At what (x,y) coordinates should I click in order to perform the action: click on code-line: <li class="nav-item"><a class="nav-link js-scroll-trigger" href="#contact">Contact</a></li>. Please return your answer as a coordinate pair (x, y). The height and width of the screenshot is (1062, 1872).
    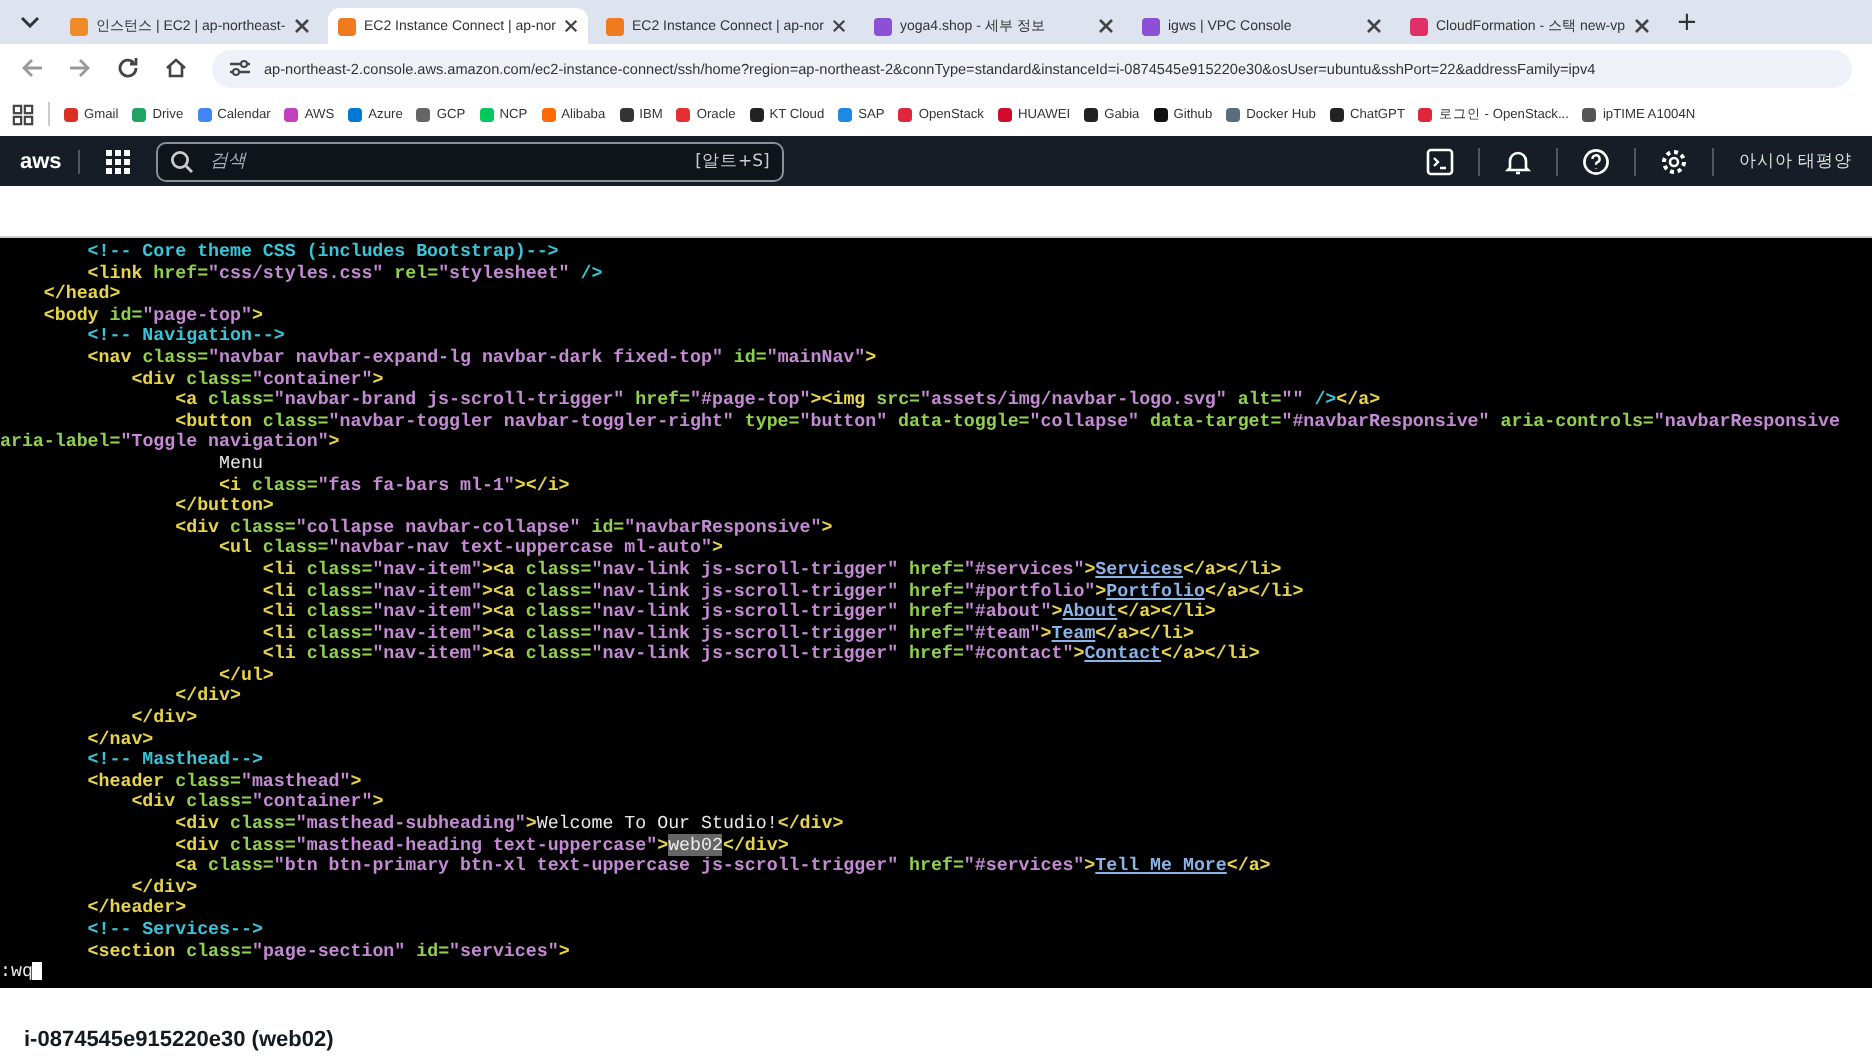
    Looking at the image, I should click on (760, 655).